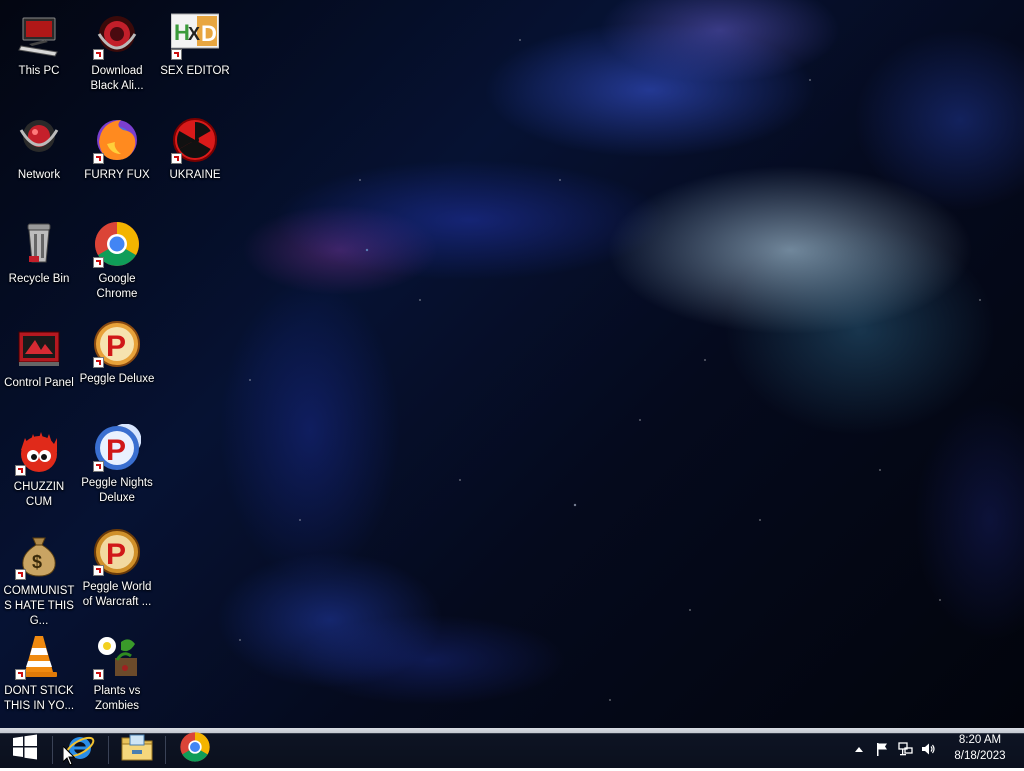  Describe the element at coordinates (39, 494) in the screenshot. I see `icon-label: CHUZZIN CUM` at that location.